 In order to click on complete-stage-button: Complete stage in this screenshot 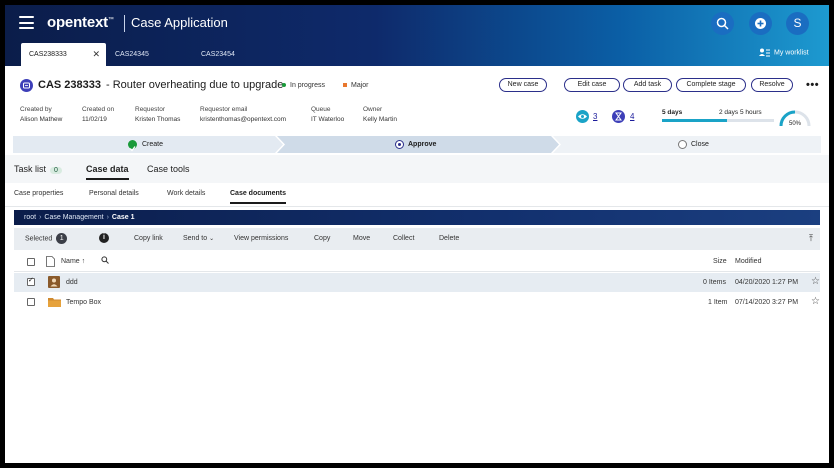, I will do `click(711, 85)`.